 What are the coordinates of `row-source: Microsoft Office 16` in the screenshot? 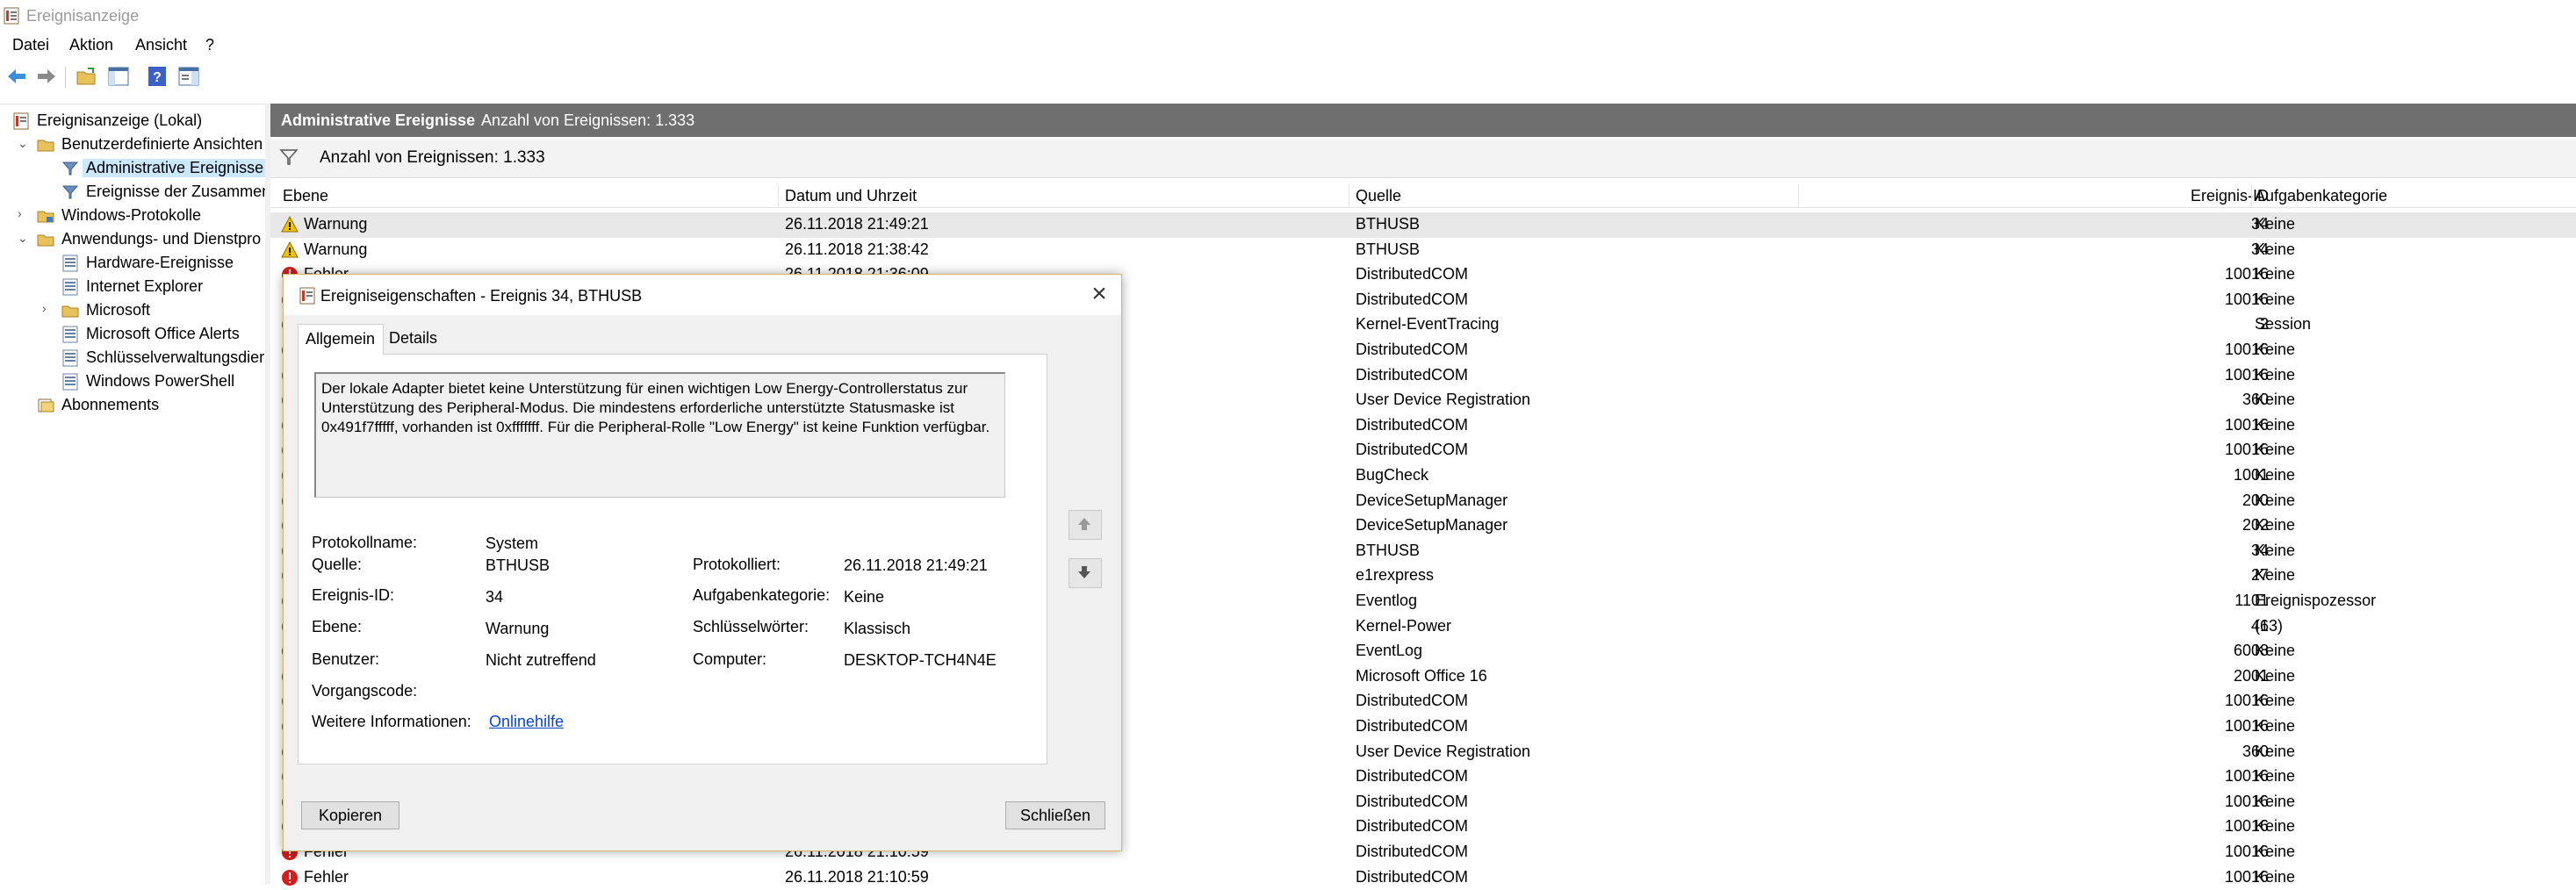 It's located at (1421, 676).